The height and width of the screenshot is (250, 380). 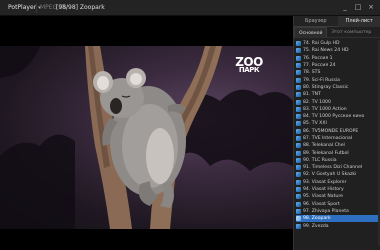 What do you see at coordinates (317, 219) in the screenshot?
I see `playlist-item-label: 98. Zoopark` at bounding box center [317, 219].